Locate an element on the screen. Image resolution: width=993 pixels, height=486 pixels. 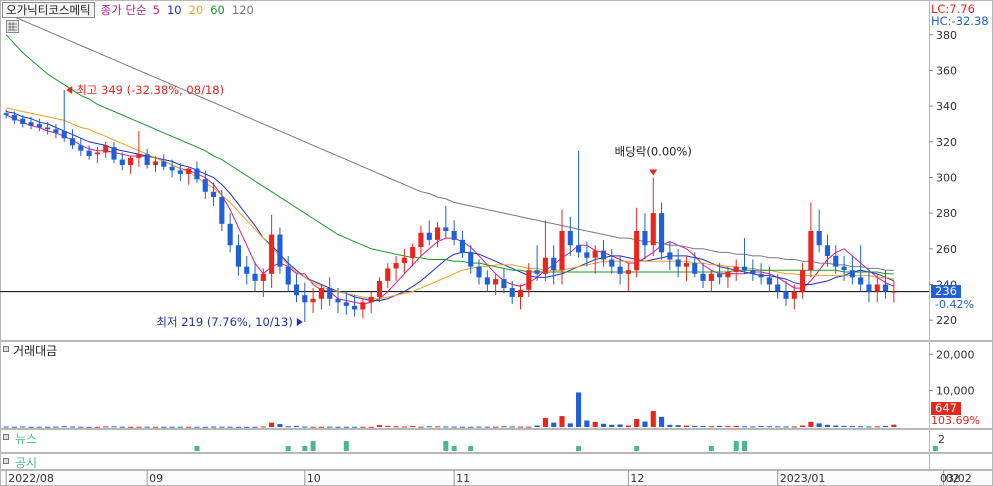
price-tick-label: 220 is located at coordinates (946, 320).